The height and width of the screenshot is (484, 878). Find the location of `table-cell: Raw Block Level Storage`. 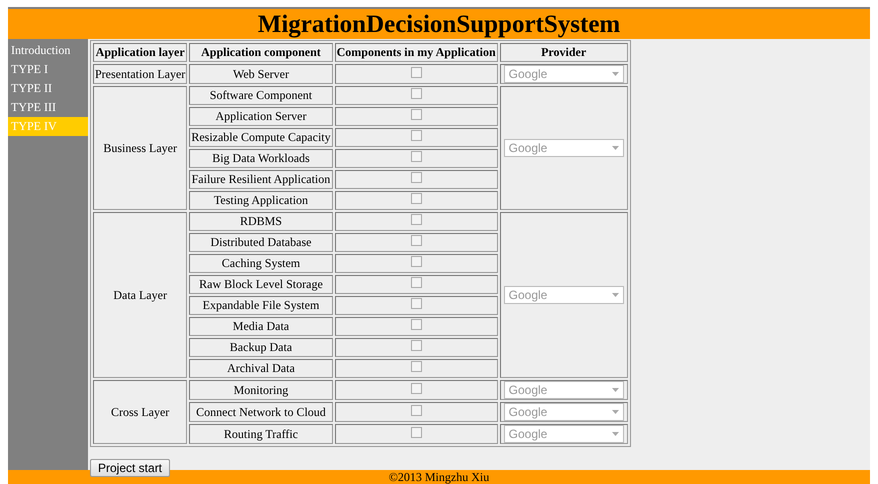

table-cell: Raw Block Level Storage is located at coordinates (261, 284).